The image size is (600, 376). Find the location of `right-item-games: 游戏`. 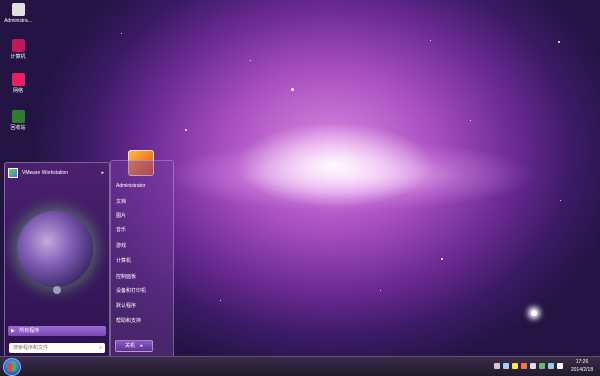

right-item-games: 游戏 is located at coordinates (121, 245).